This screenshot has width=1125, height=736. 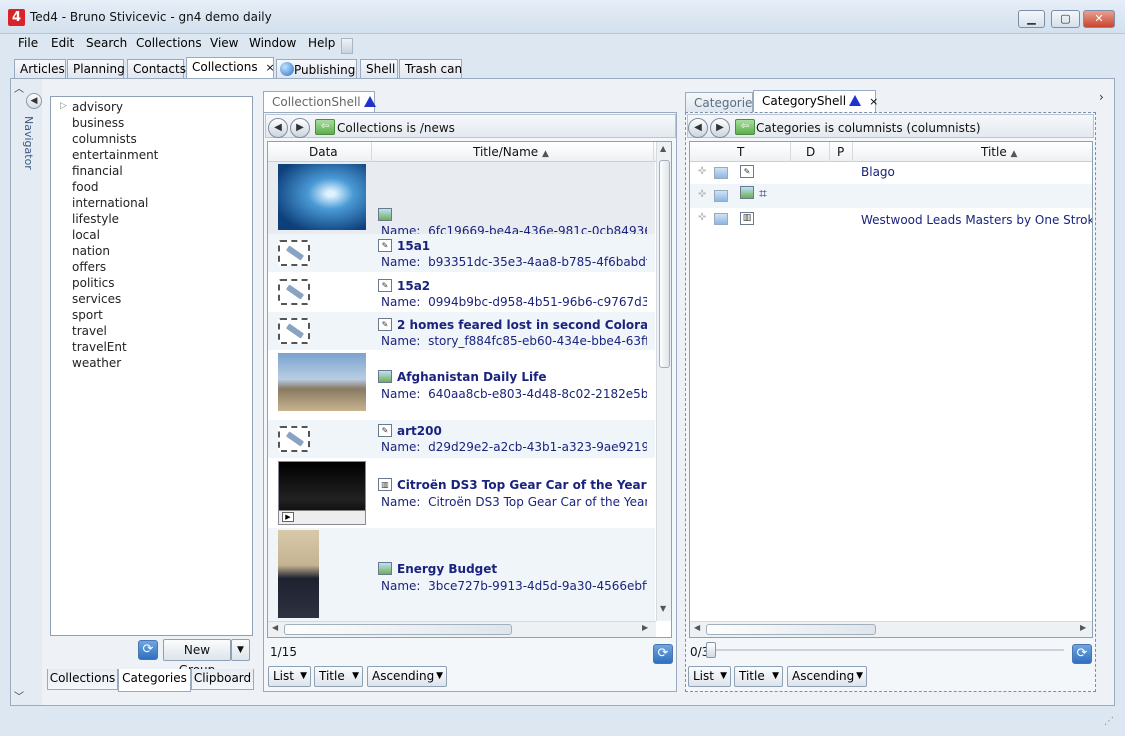 What do you see at coordinates (169, 43) in the screenshot?
I see `menu-collections: Collections` at bounding box center [169, 43].